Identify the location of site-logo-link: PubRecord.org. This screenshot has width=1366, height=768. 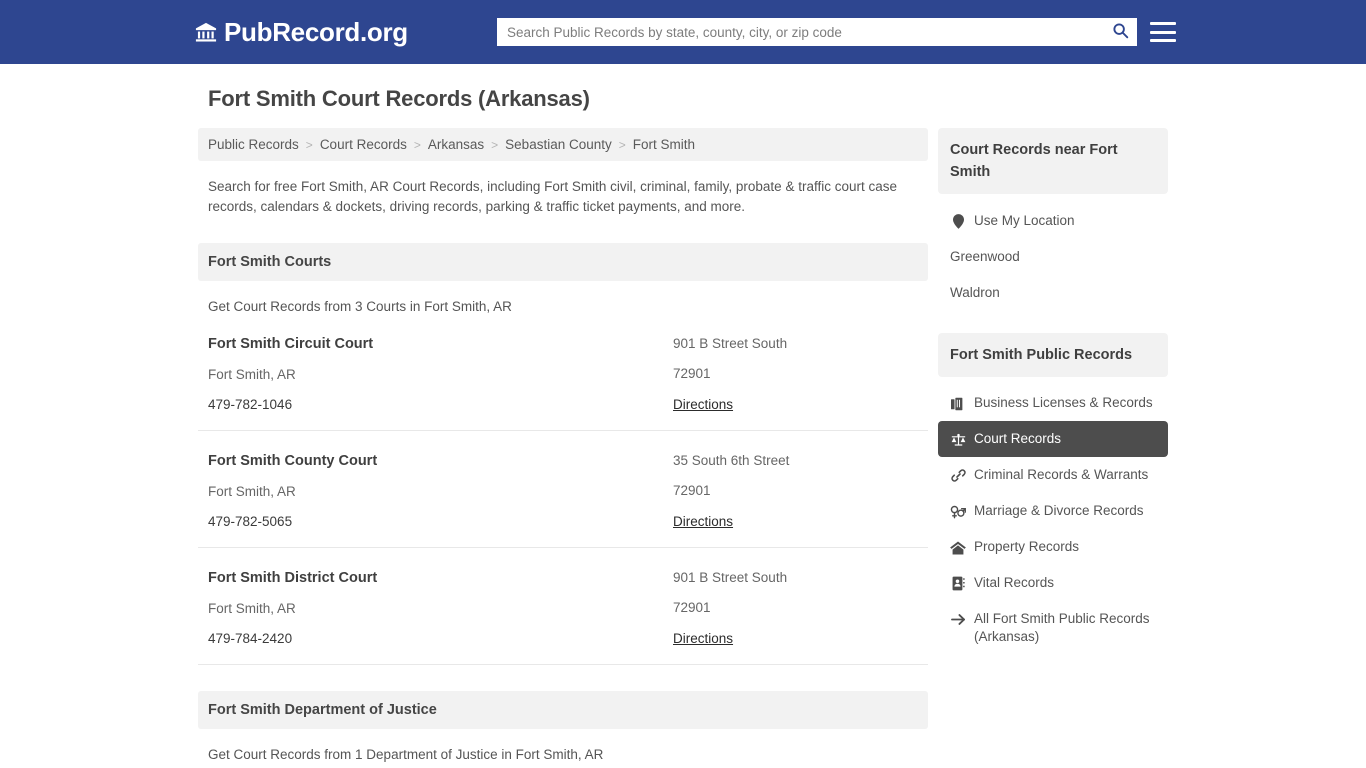
(301, 32).